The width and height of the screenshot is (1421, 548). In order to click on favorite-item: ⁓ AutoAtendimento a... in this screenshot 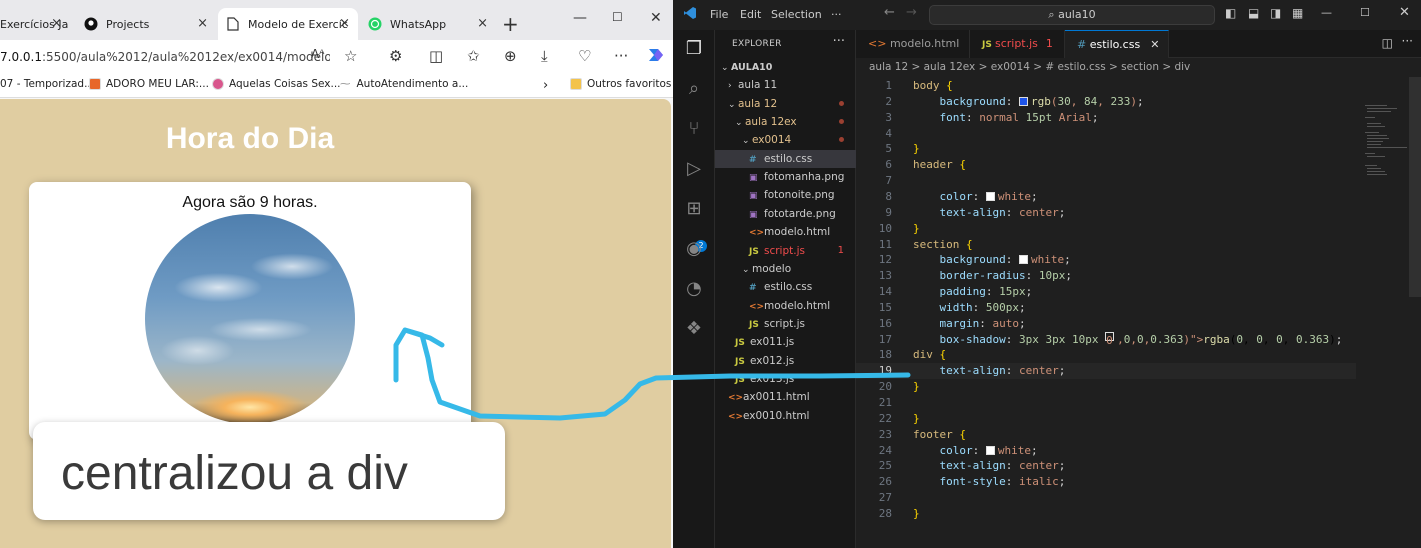, I will do `click(404, 84)`.